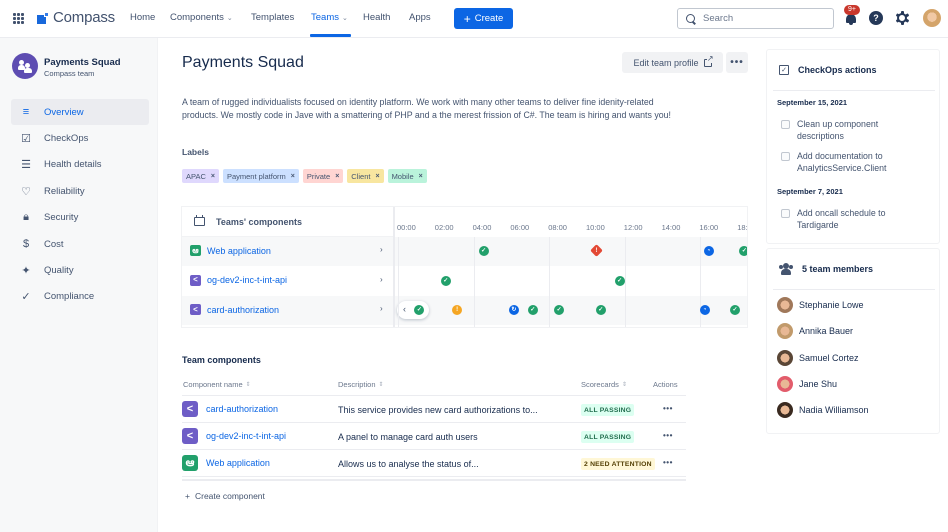  What do you see at coordinates (849, 219) in the screenshot?
I see `checkops-action-item: Add oncall schedule to Tardigarde` at bounding box center [849, 219].